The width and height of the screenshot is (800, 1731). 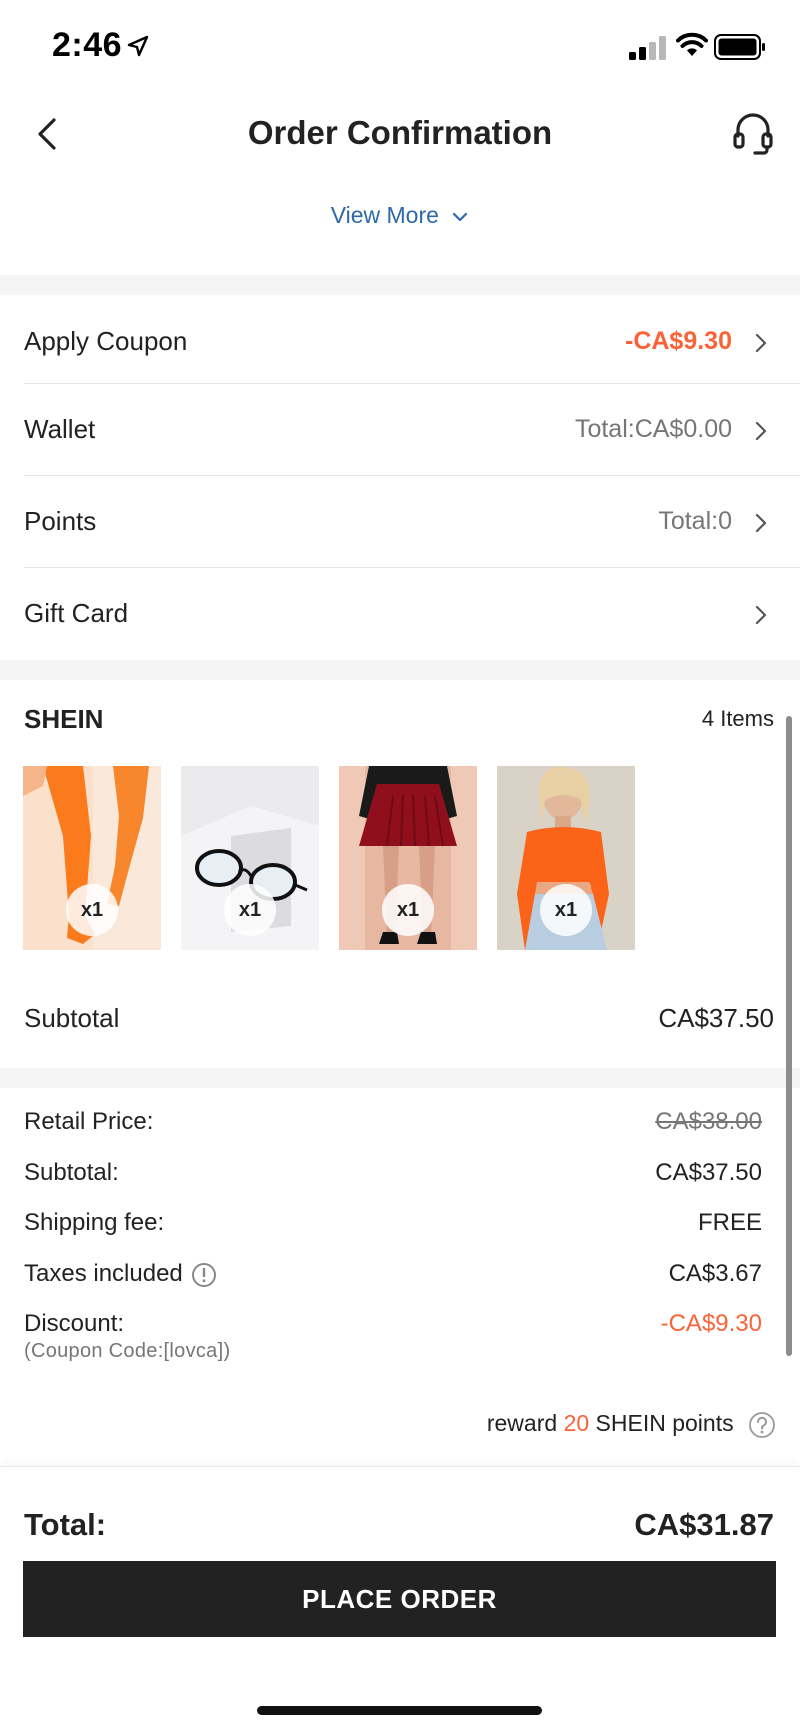 What do you see at coordinates (89, 1121) in the screenshot?
I see `retail-price-label: Retail Price:` at bounding box center [89, 1121].